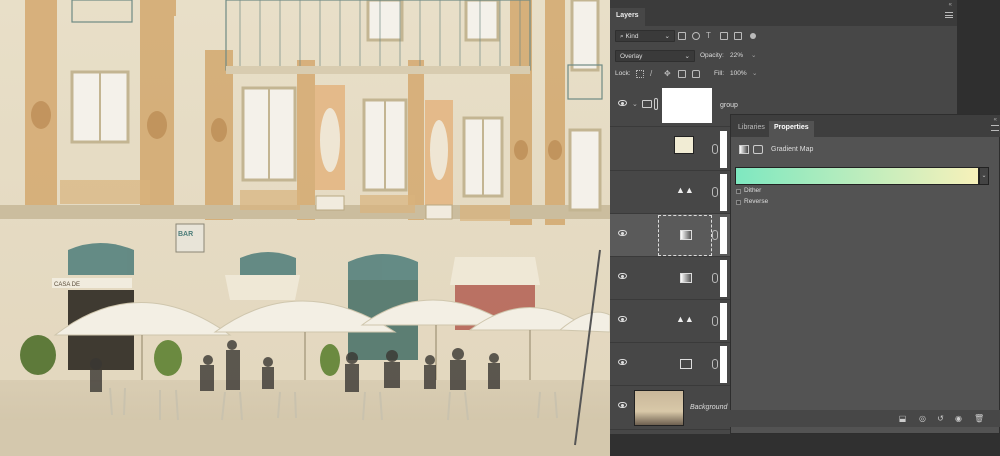 The image size is (1000, 456). What do you see at coordinates (709, 407) in the screenshot?
I see `layer-name: Background` at bounding box center [709, 407].